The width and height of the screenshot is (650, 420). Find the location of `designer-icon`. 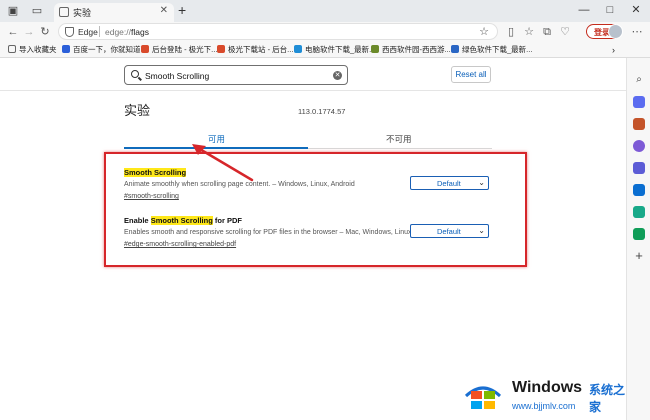

designer-icon is located at coordinates (639, 212).